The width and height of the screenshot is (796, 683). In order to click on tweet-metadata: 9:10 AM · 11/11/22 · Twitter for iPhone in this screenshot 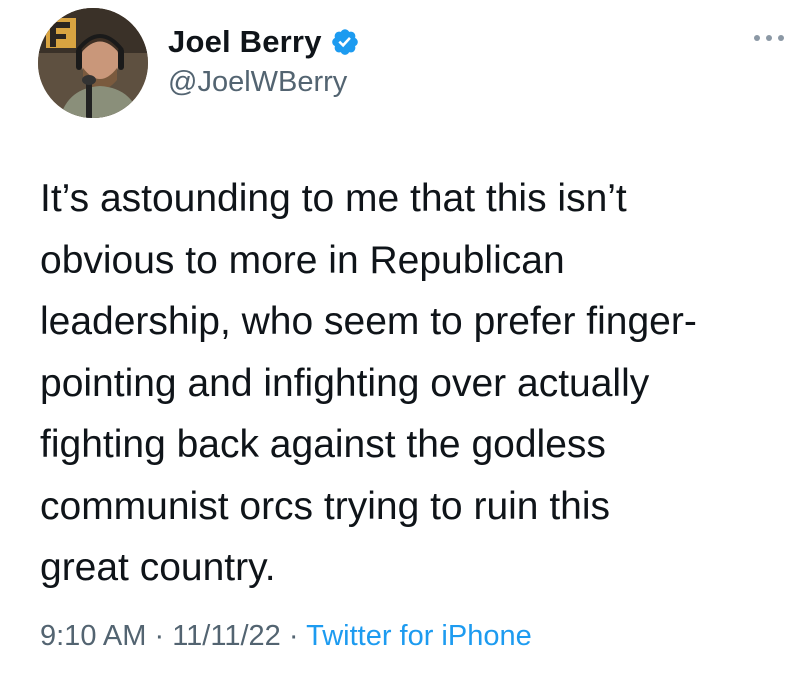, I will do `click(286, 636)`.